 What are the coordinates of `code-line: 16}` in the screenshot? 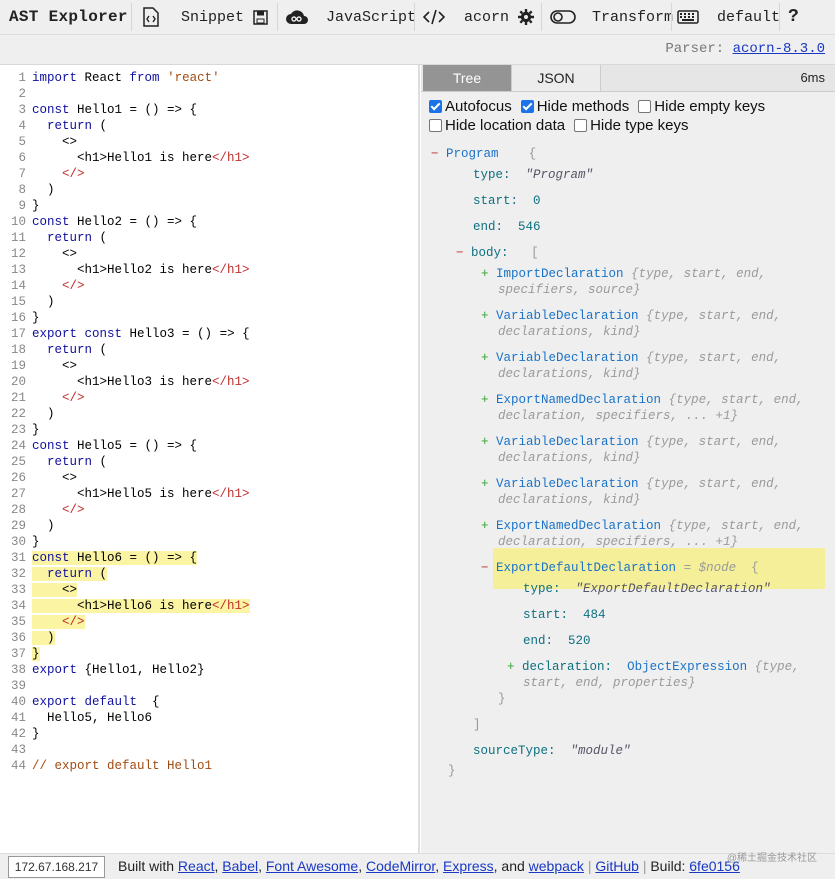 It's located at (20, 318).